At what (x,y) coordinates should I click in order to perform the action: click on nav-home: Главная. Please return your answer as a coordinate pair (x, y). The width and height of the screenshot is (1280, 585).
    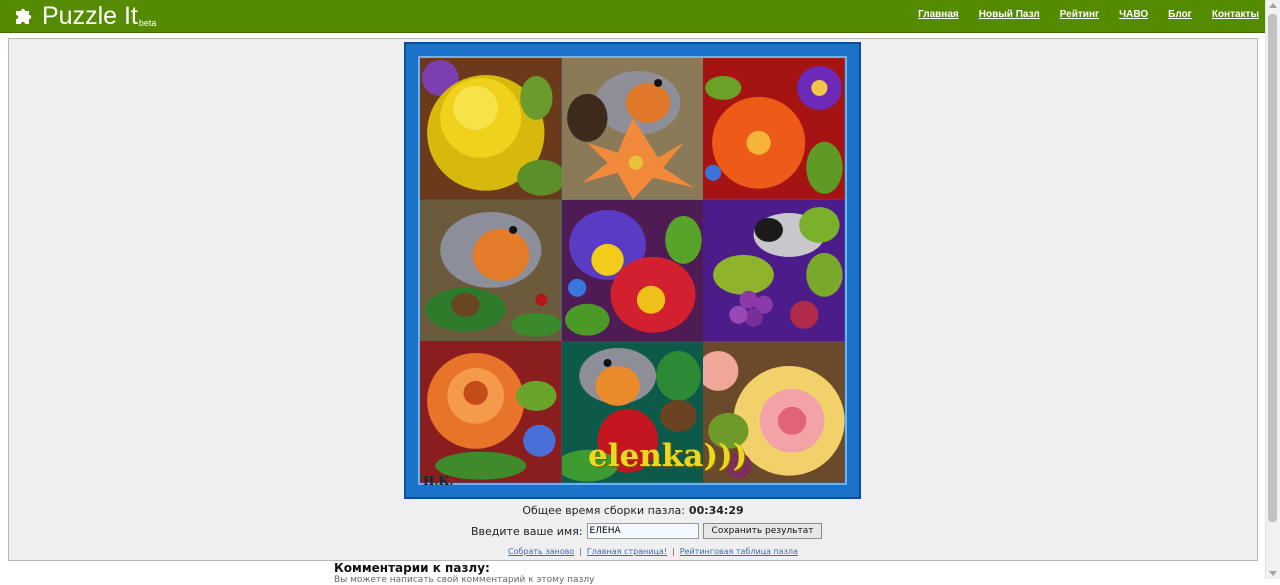
    Looking at the image, I should click on (938, 14).